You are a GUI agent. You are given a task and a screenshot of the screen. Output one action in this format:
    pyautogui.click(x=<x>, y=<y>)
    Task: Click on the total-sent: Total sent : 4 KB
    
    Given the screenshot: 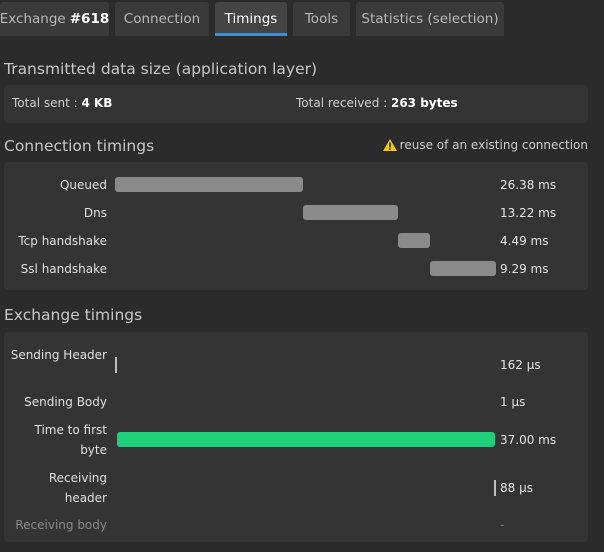 What is the action you would take?
    pyautogui.click(x=62, y=103)
    